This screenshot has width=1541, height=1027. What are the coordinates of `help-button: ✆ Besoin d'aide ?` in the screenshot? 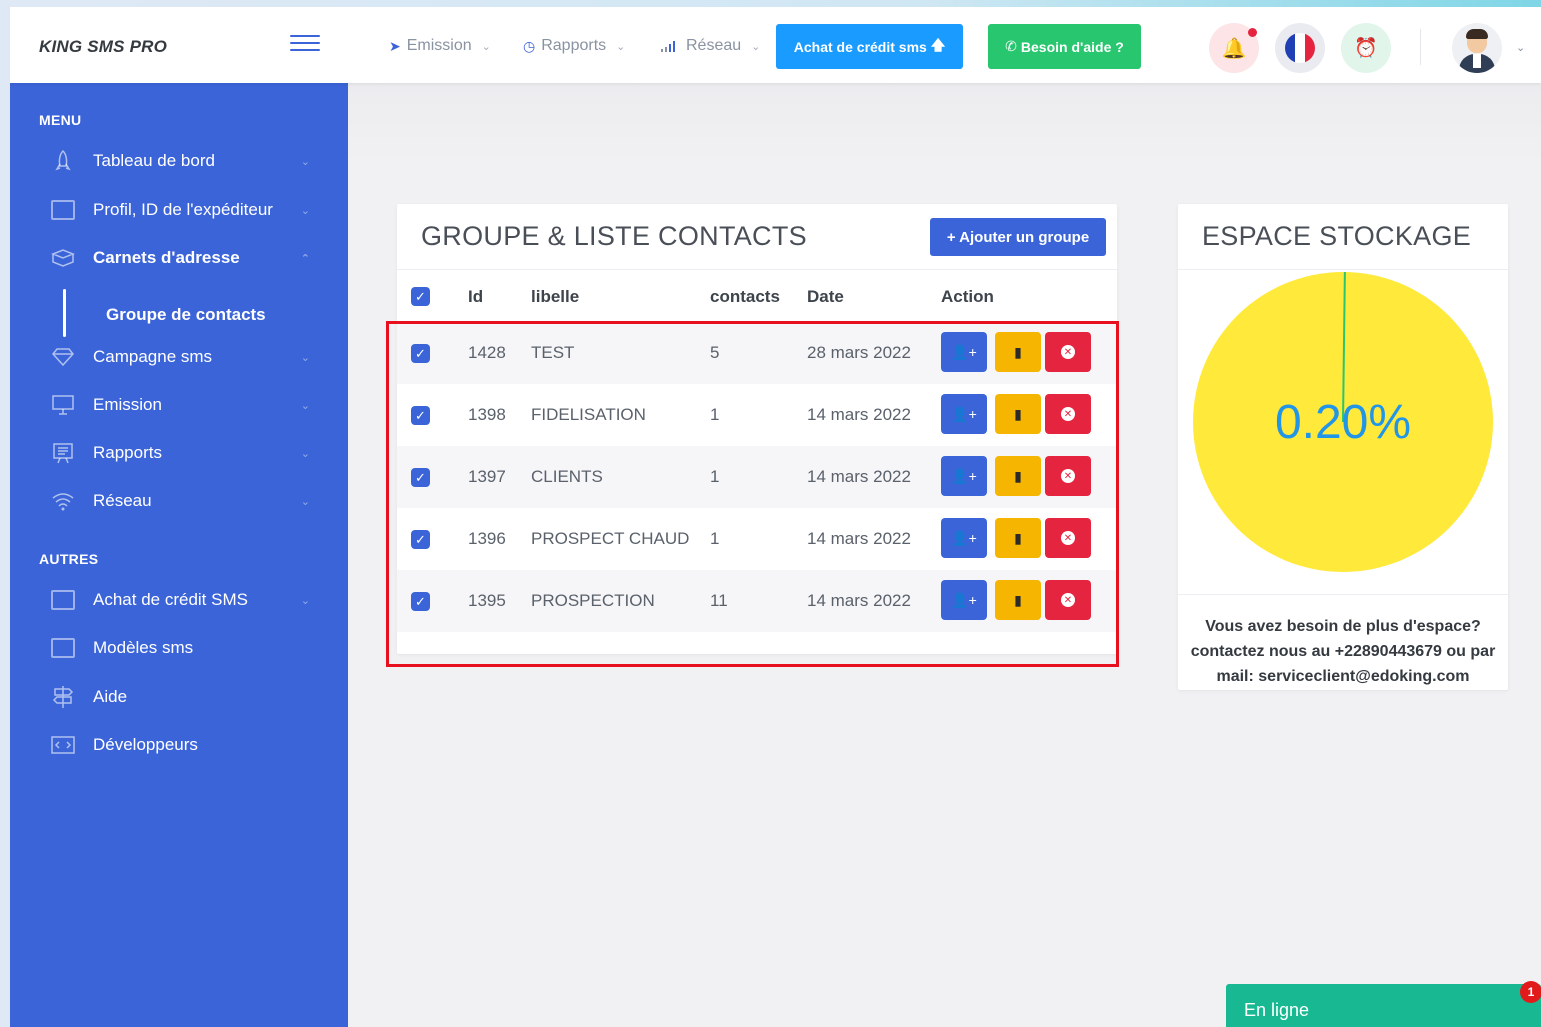 It's located at (1064, 46).